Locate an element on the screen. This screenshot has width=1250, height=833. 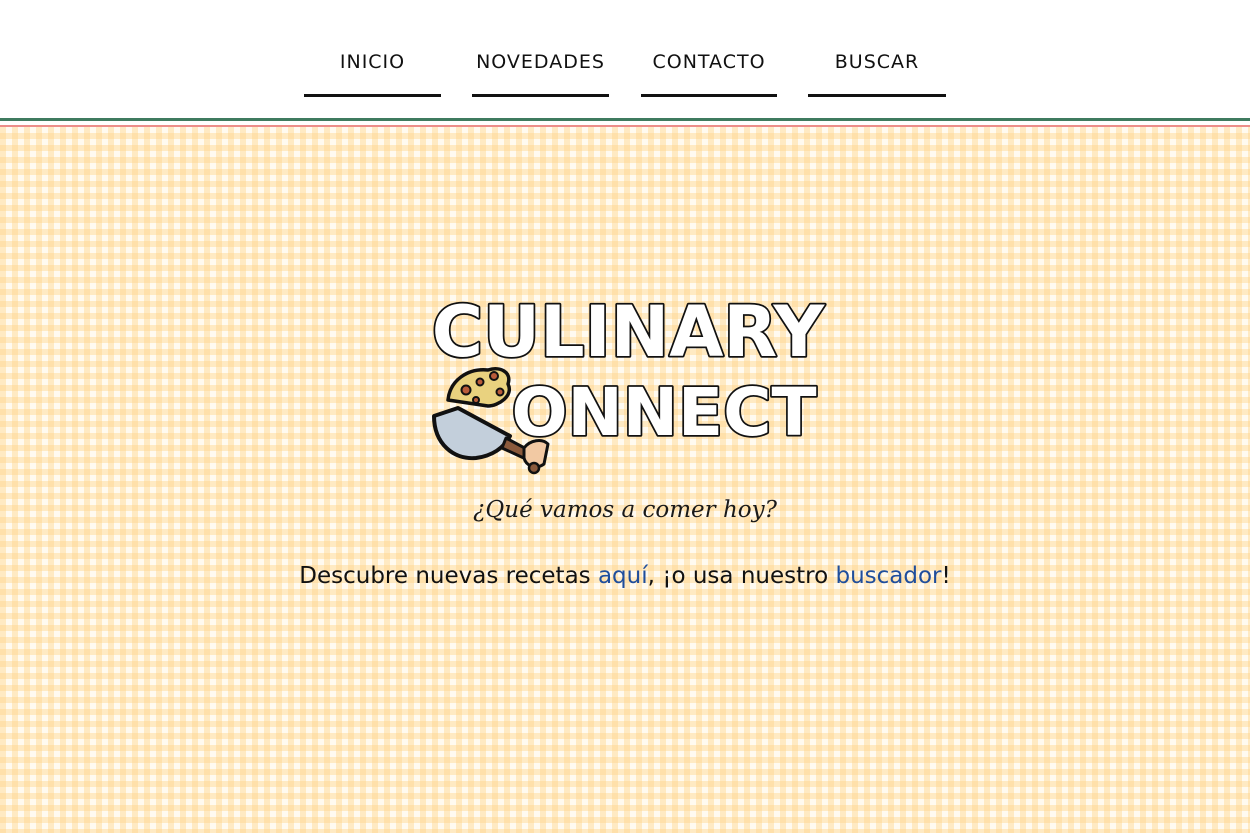
logo-text-line1: CULINARY is located at coordinates (629, 332).